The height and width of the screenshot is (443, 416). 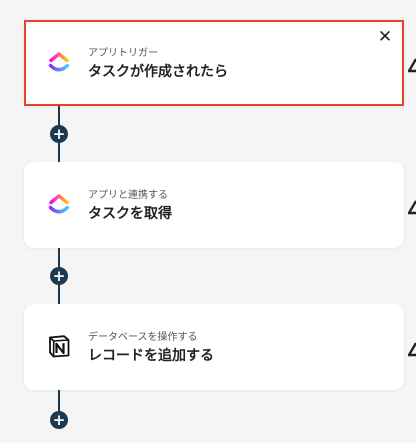 I want to click on close-icon: ✕, so click(x=385, y=37).